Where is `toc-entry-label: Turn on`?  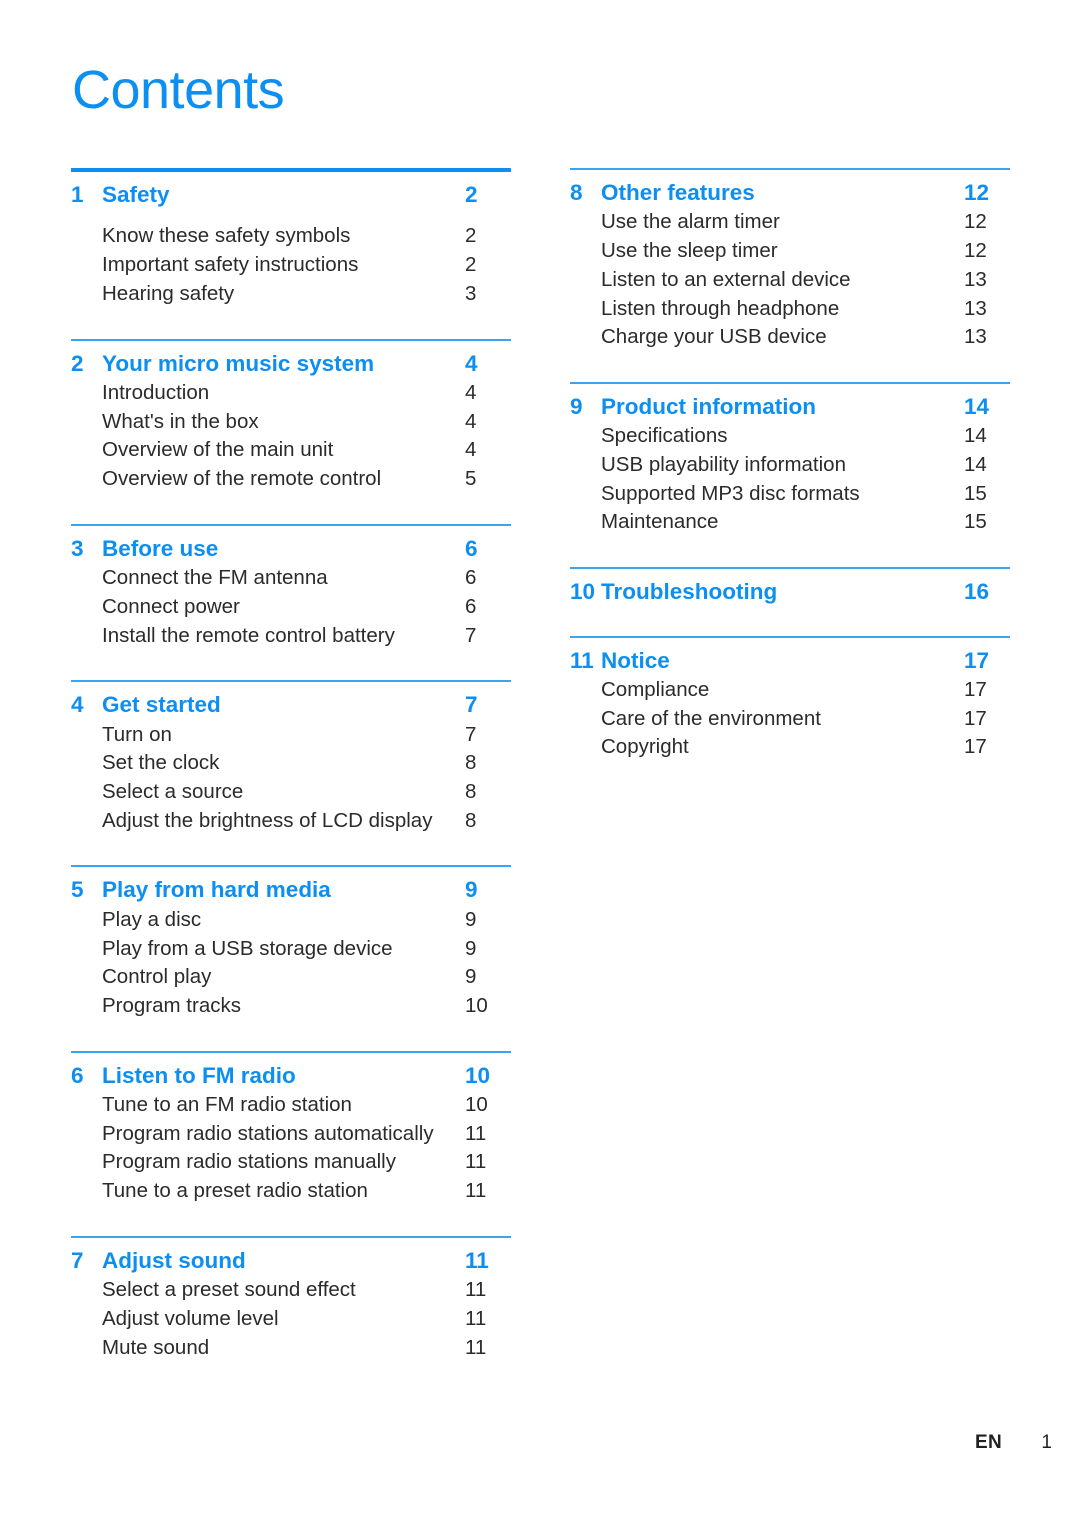 toc-entry-label: Turn on is located at coordinates (137, 734).